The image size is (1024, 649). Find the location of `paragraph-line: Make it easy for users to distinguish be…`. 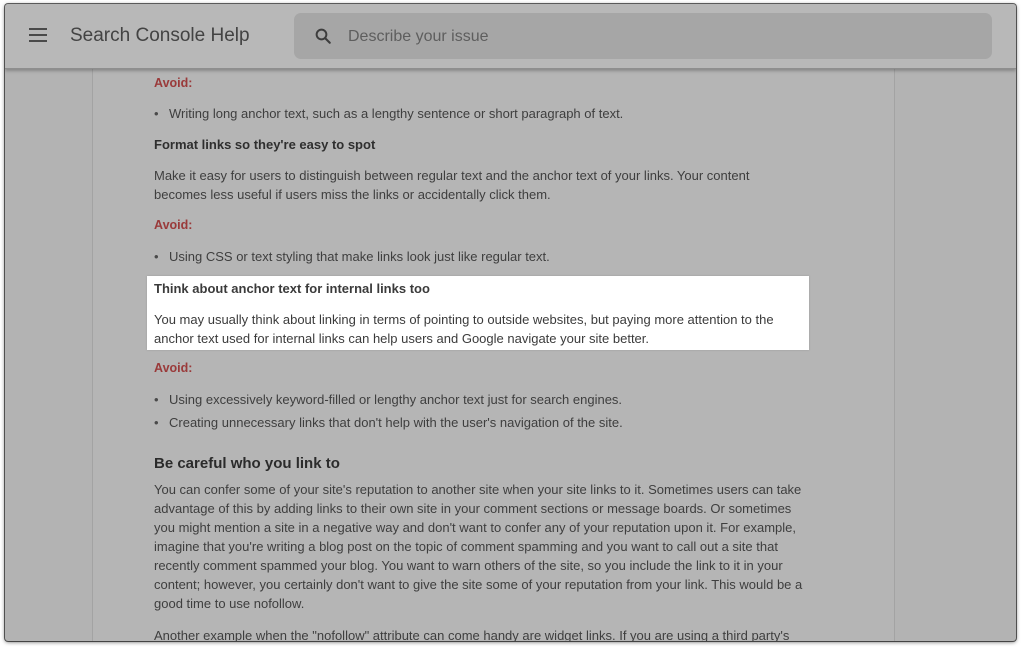

paragraph-line: Make it easy for users to distinguish be… is located at coordinates (452, 175).